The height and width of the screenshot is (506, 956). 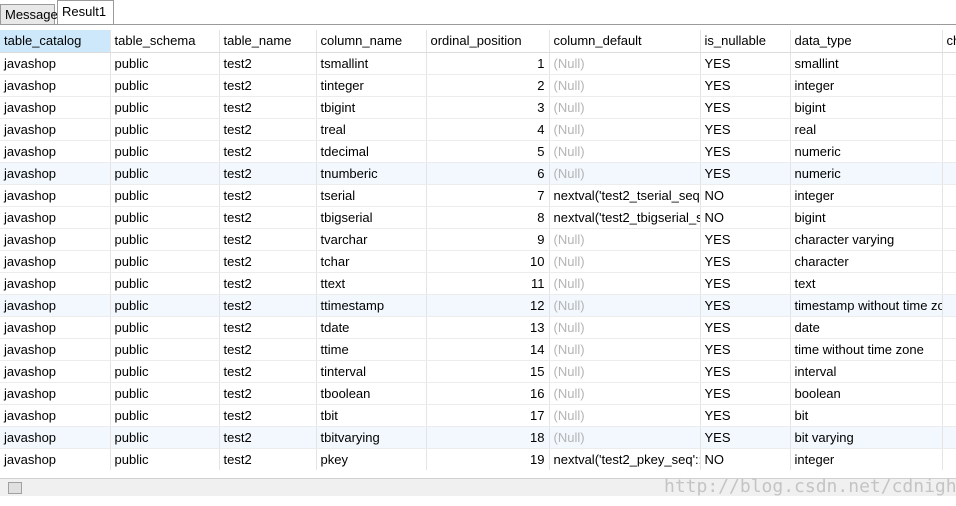 What do you see at coordinates (488, 305) in the screenshot?
I see `cell-ordinal-position: 12` at bounding box center [488, 305].